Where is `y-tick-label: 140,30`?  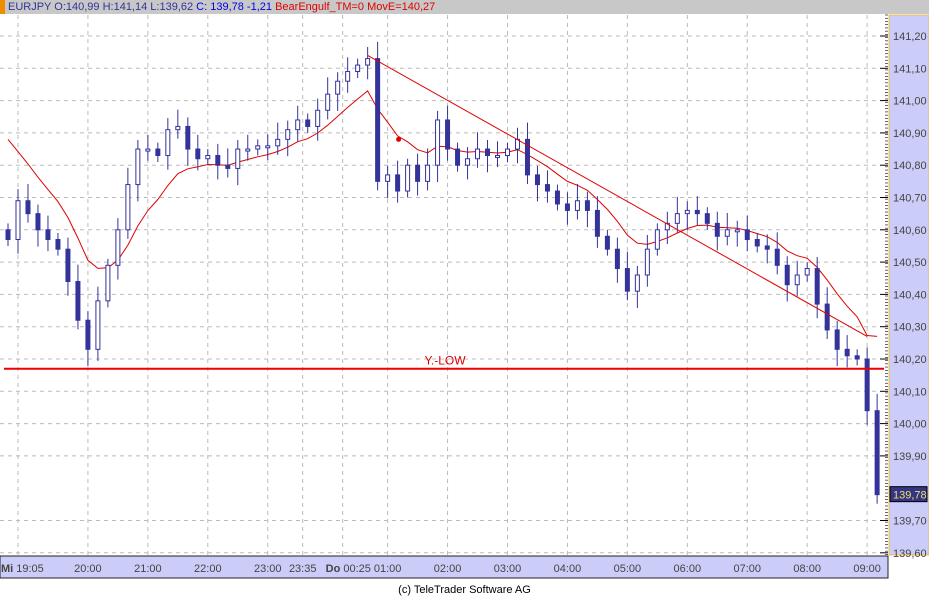 y-tick-label: 140,30 is located at coordinates (910, 328).